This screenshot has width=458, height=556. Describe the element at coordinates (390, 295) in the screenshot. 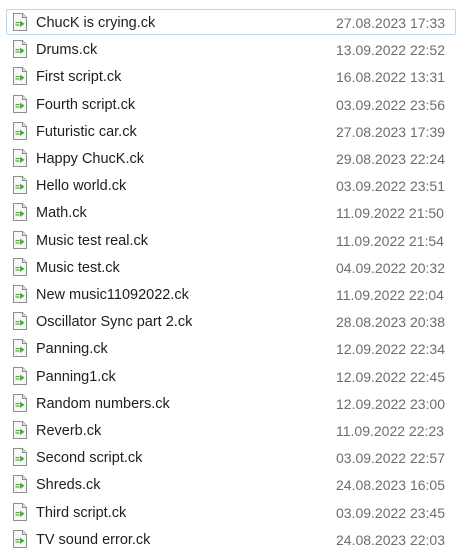

I see `file-modified-date: 11.09.2022 22:04` at that location.